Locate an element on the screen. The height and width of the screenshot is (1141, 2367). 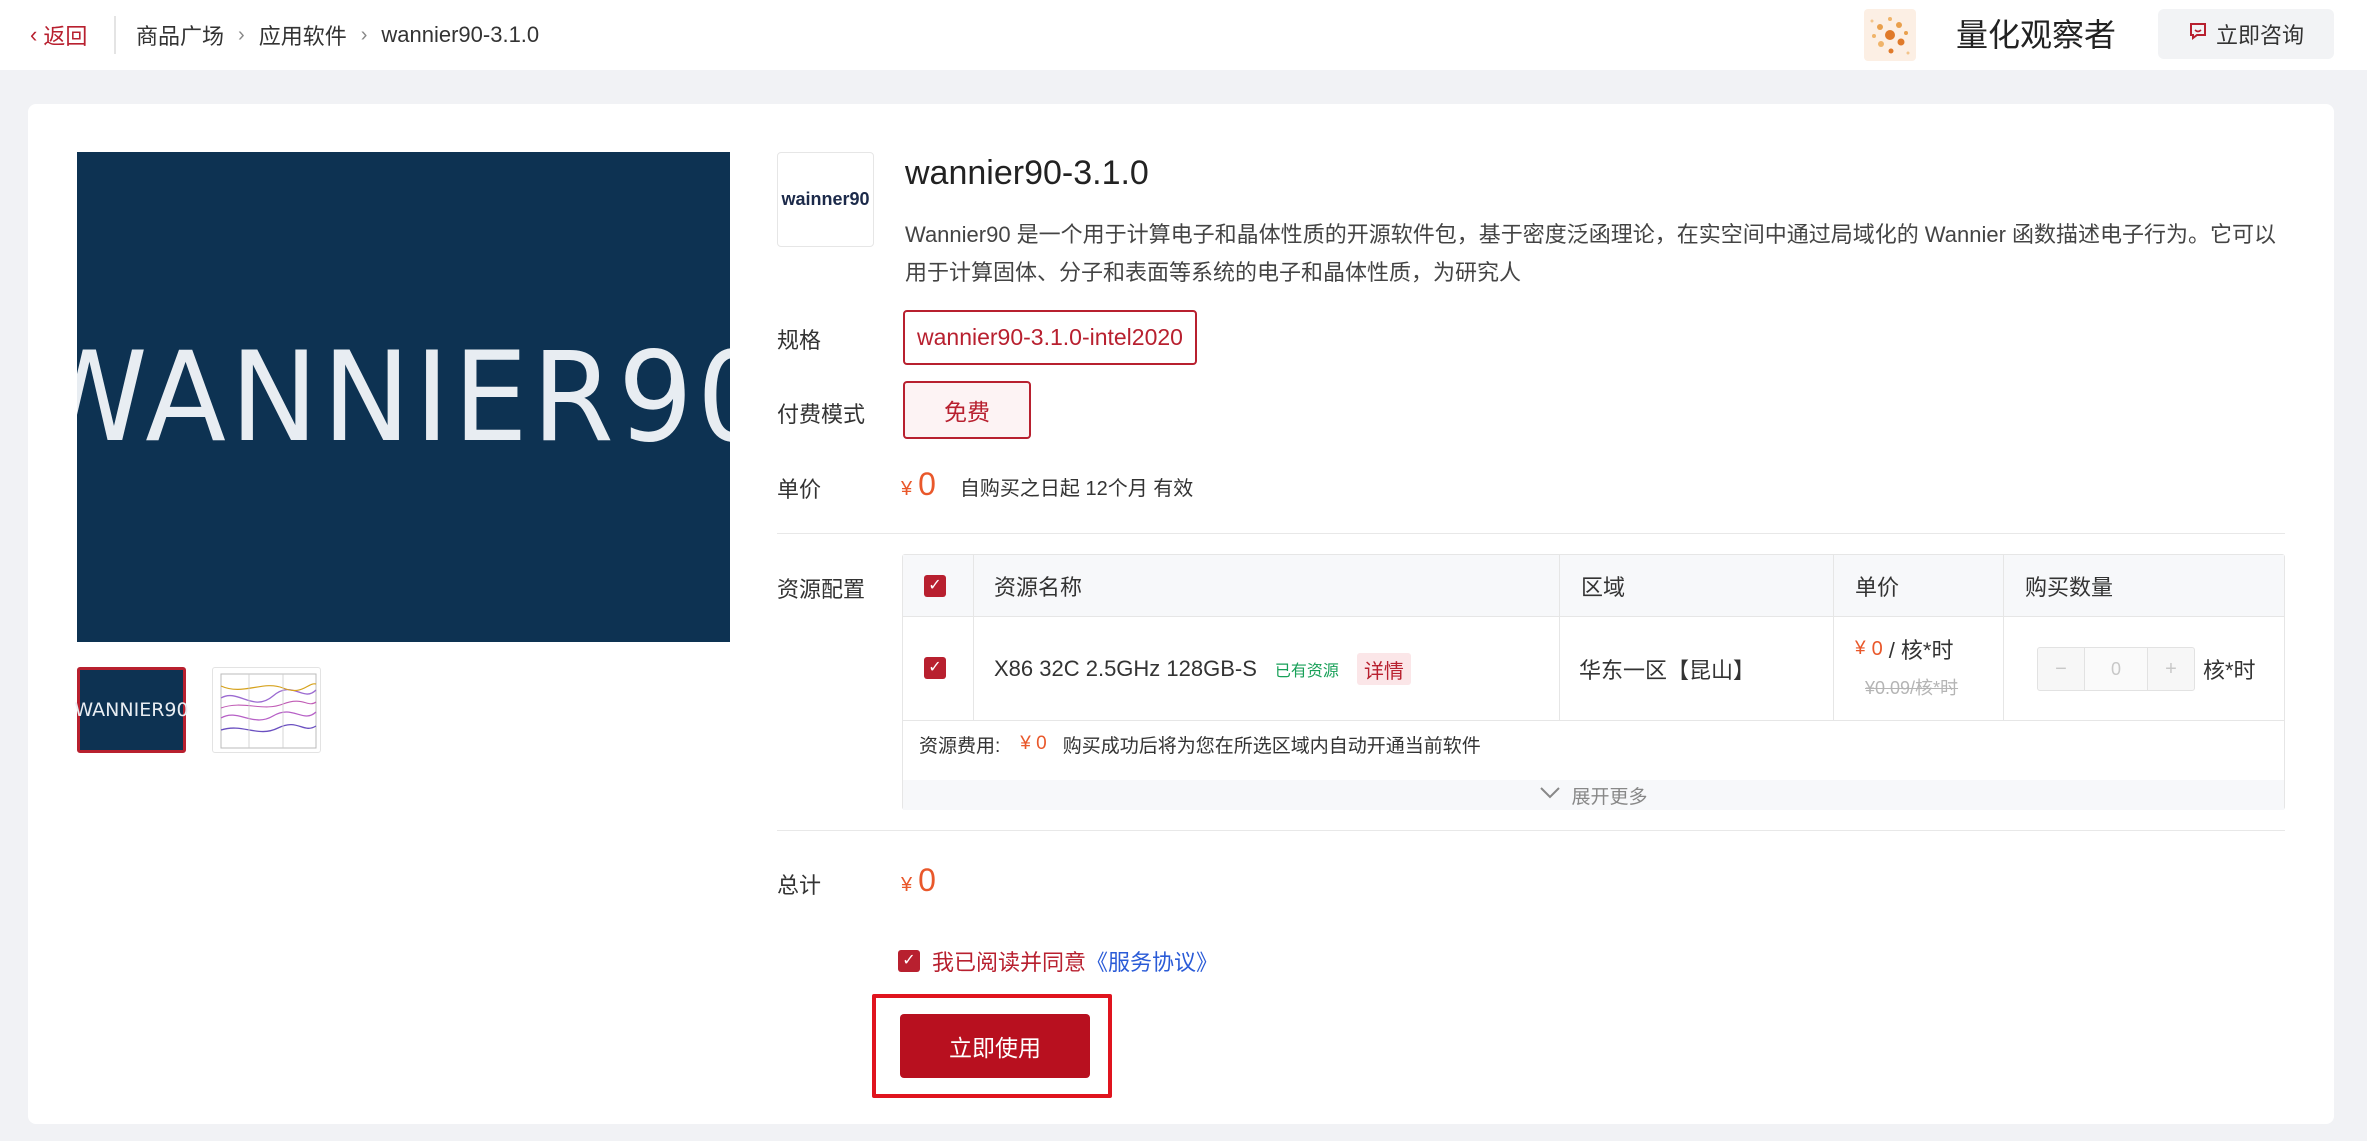
row-currency: ¥ is located at coordinates (1860, 648).